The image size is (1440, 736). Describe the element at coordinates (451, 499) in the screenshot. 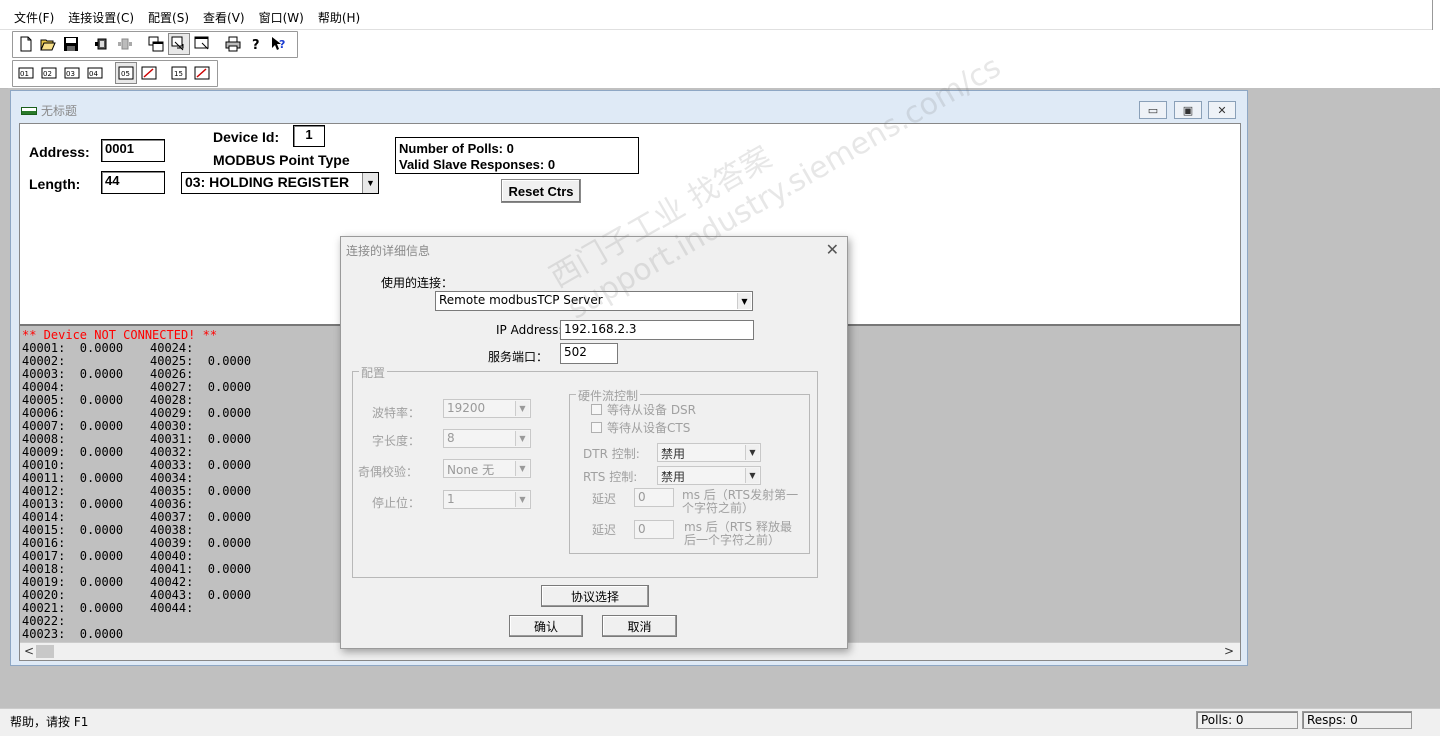

I see `stop-bits-value: 1` at that location.